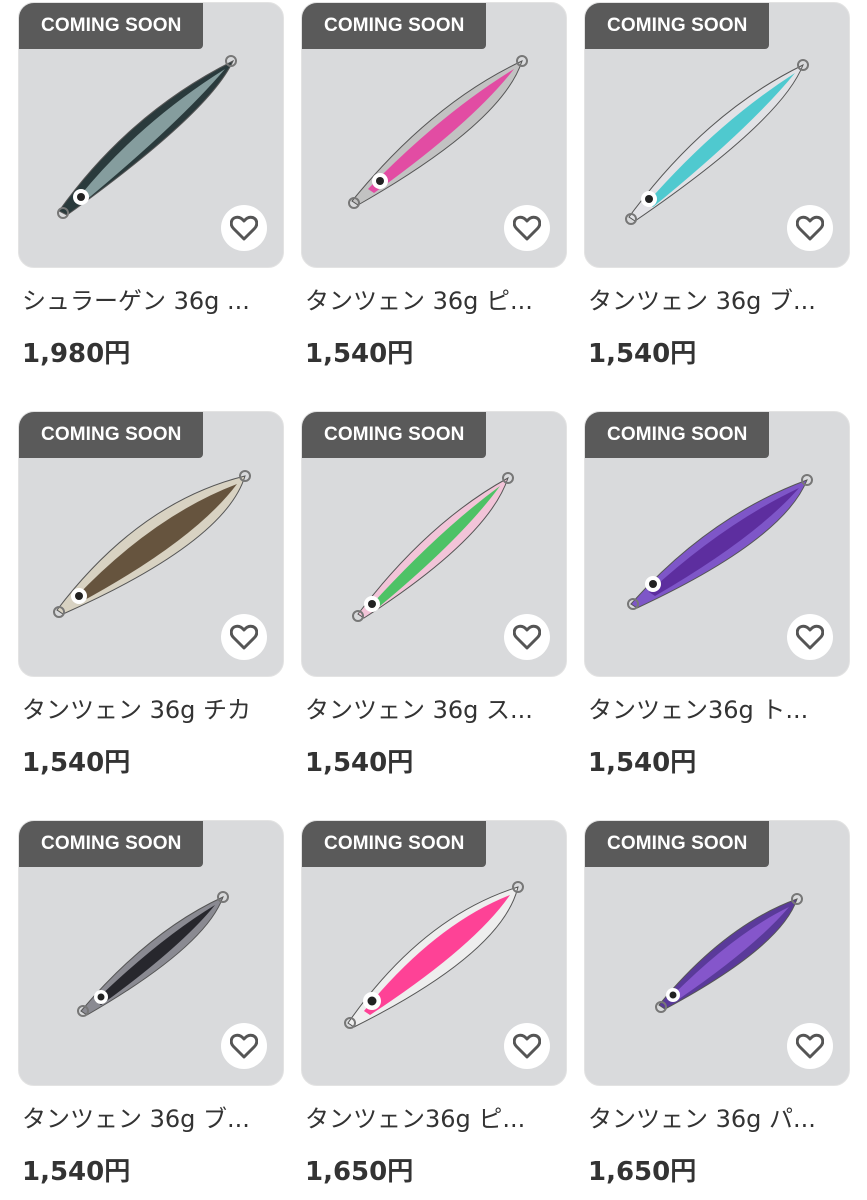 The image size is (867, 1200). I want to click on product-card: COMING SOON タンツェン36g ピ... 1,650円, so click(434, 1005).